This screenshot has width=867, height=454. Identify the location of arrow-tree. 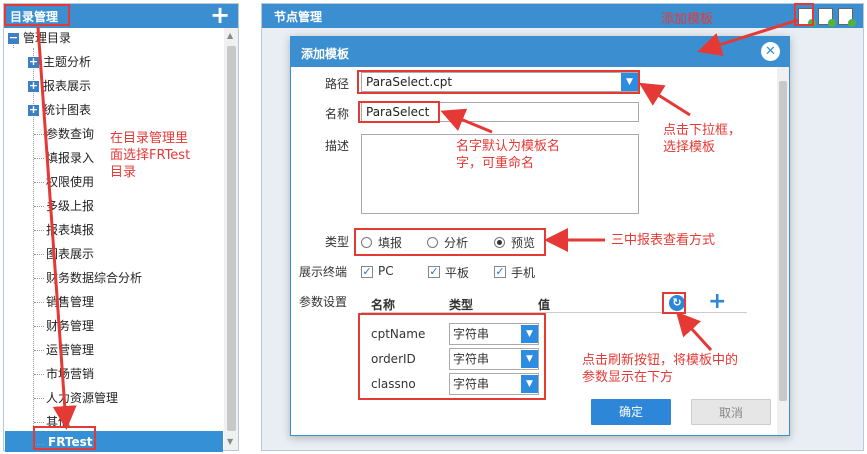
(56, 228).